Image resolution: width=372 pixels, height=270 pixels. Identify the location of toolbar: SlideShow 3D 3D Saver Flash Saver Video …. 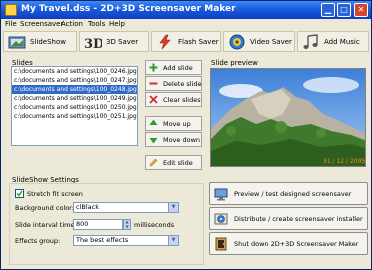
(186, 42).